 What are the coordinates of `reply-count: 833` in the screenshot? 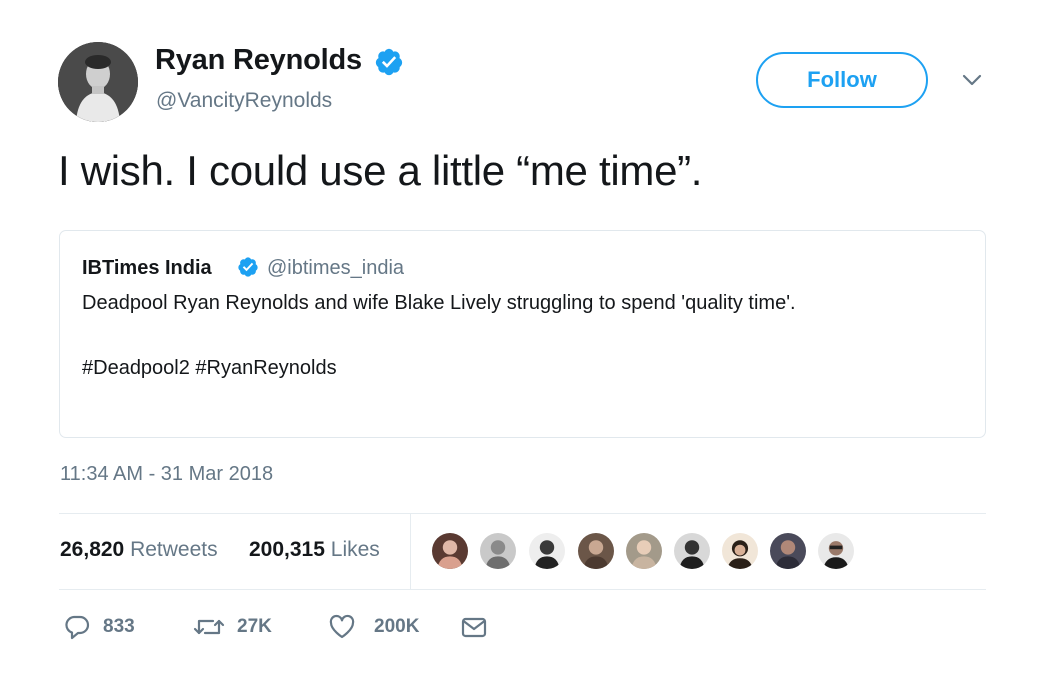 It's located at (119, 626).